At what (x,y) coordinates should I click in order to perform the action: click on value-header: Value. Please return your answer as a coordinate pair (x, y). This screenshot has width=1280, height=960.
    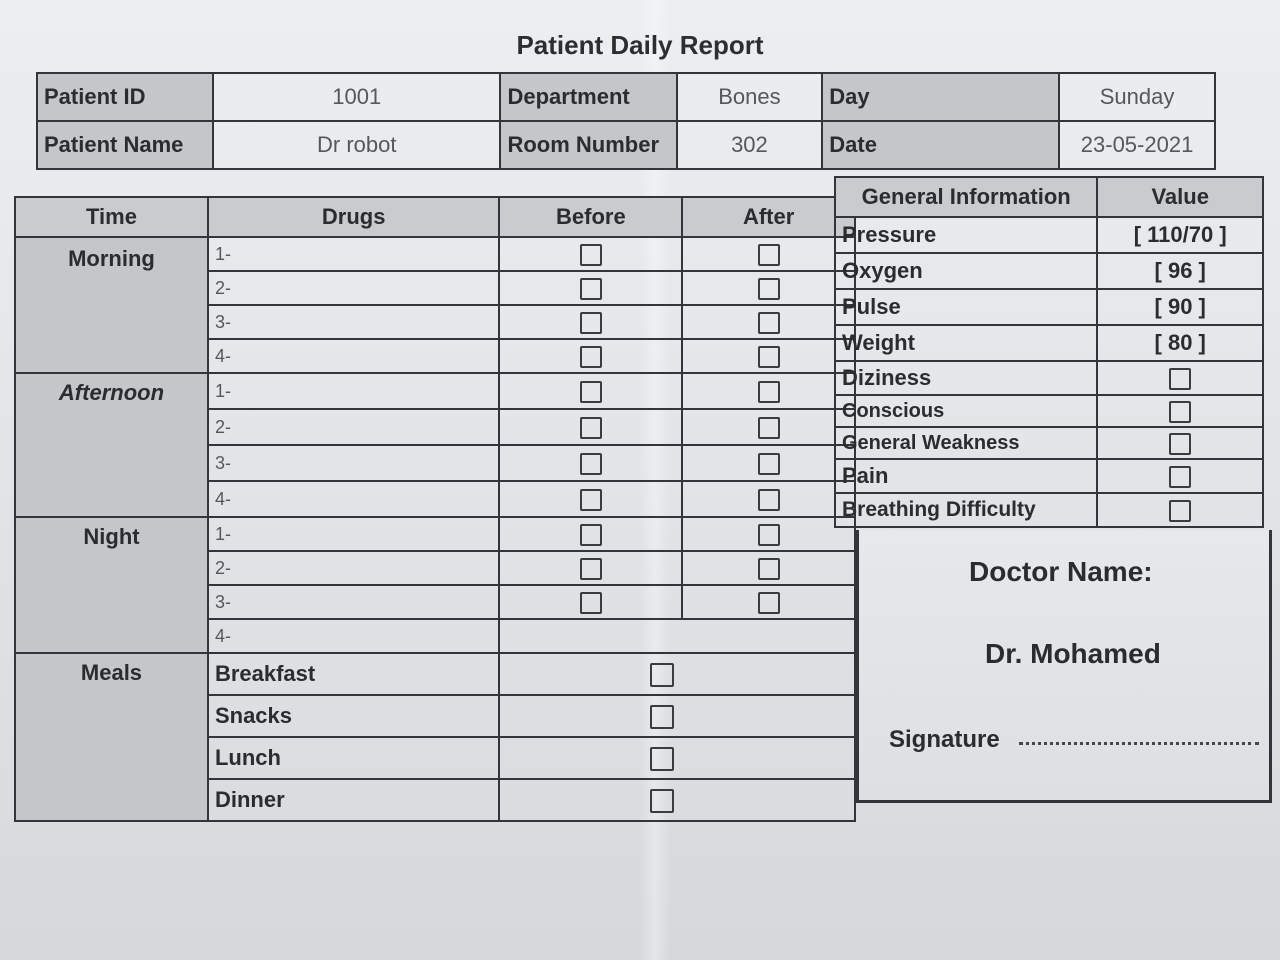
    Looking at the image, I should click on (1180, 197).